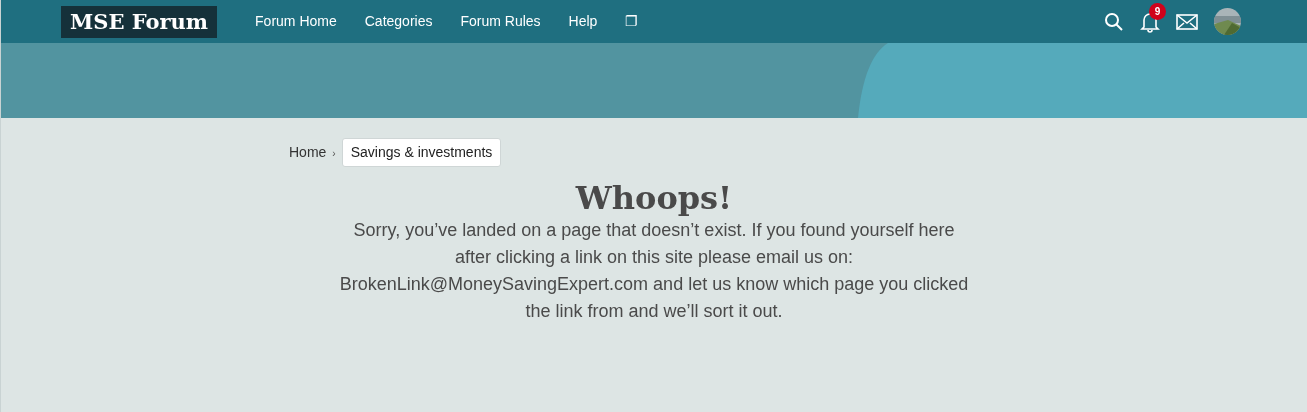 This screenshot has height=412, width=1307. Describe the element at coordinates (1187, 21) in the screenshot. I see `mail-icon` at that location.